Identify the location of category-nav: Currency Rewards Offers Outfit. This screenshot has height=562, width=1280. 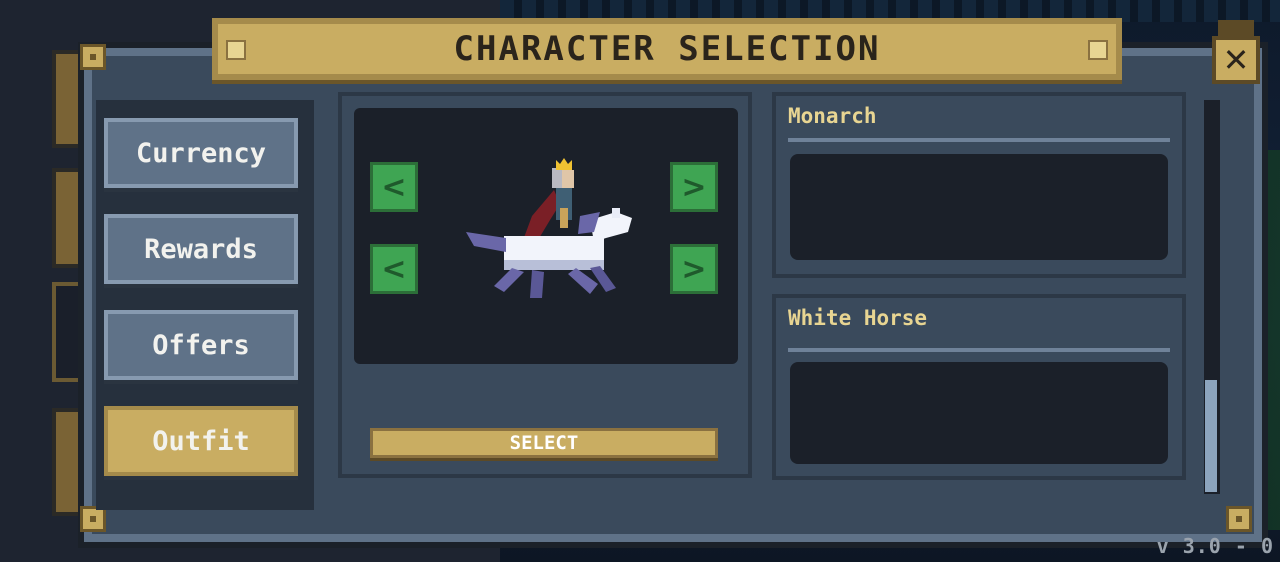
(205, 305).